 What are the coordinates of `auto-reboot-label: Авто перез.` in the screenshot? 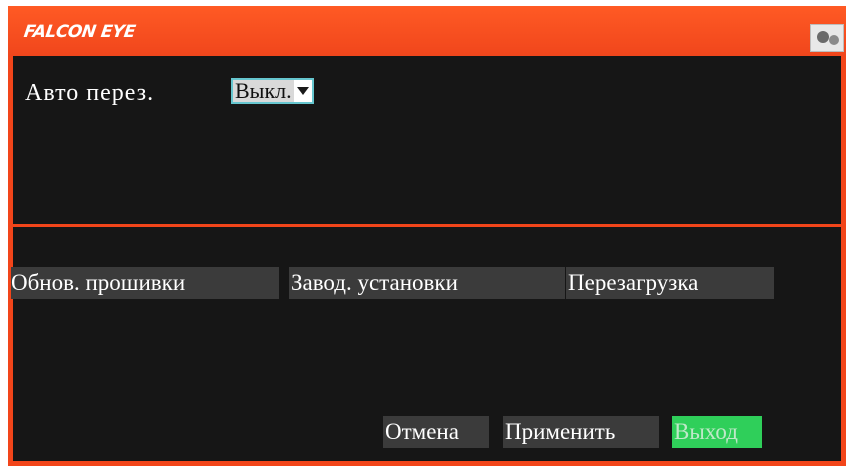 It's located at (90, 93).